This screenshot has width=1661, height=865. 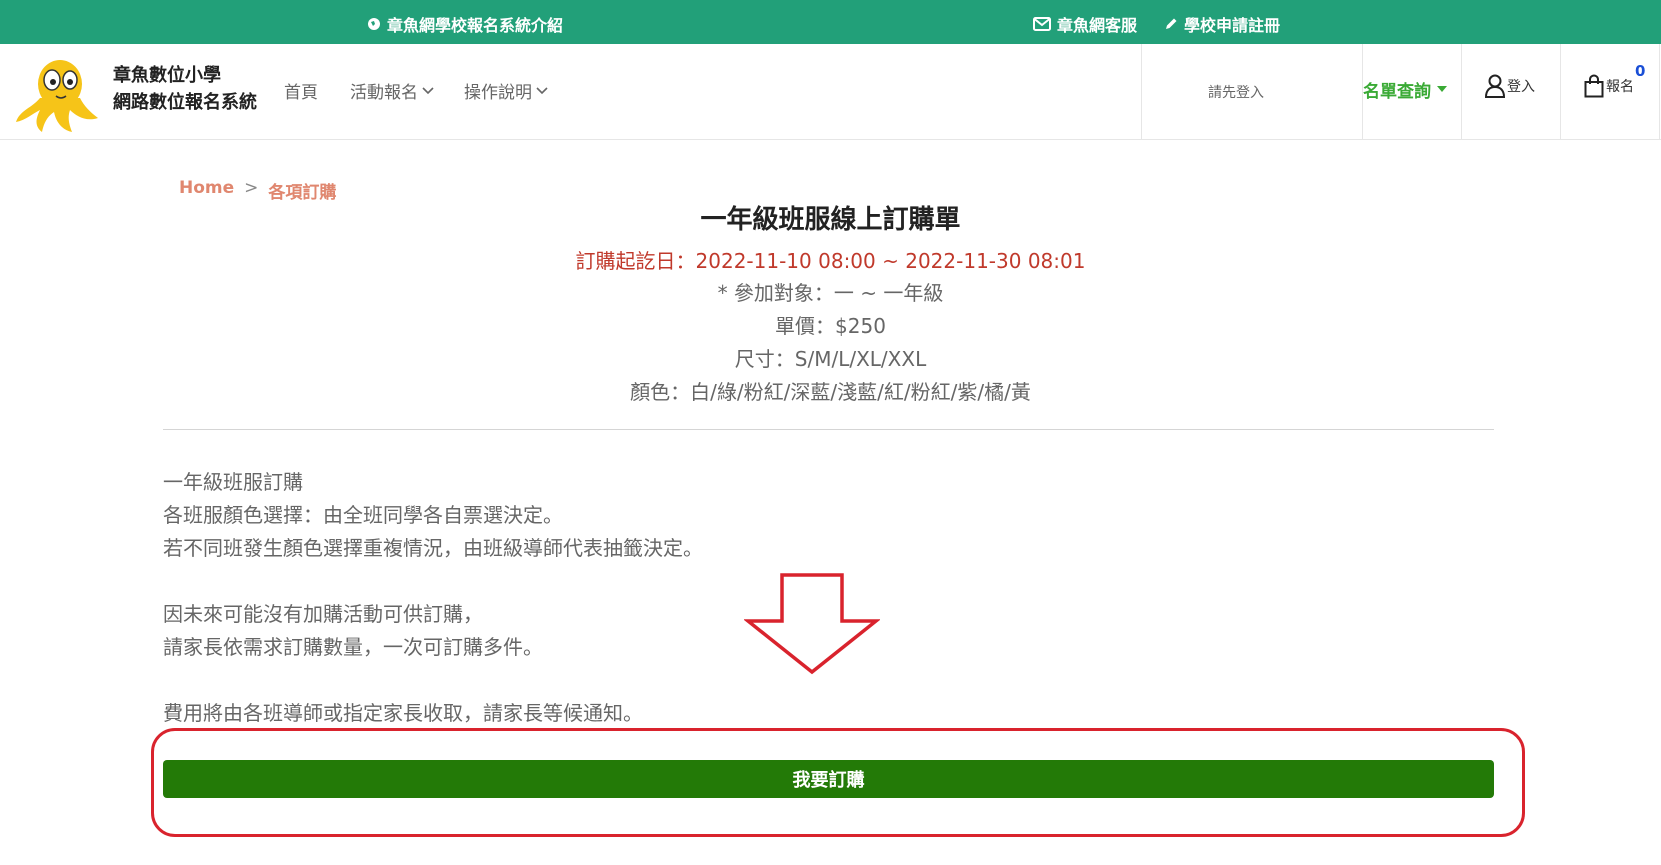 I want to click on description-line: 請家長依需求訂購數量，一次可訂購多件。, so click(x=353, y=647).